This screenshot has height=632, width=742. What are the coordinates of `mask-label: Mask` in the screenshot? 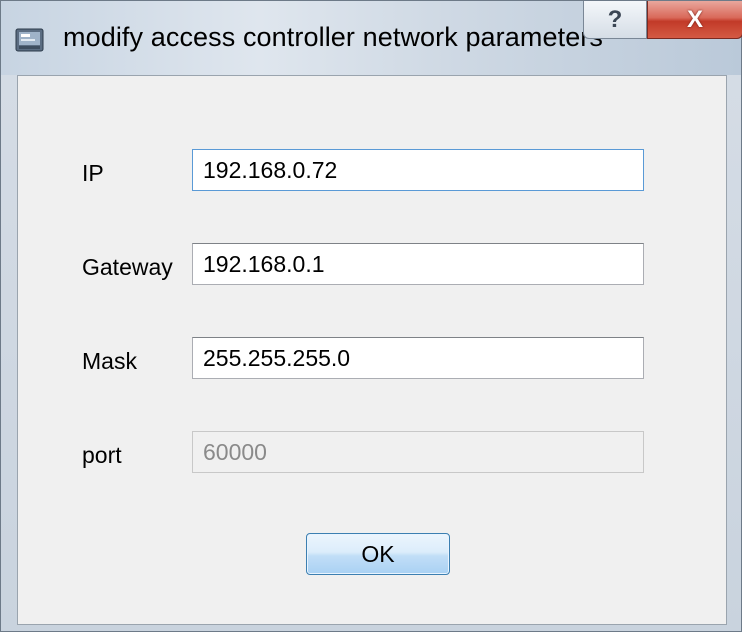 It's located at (109, 361).